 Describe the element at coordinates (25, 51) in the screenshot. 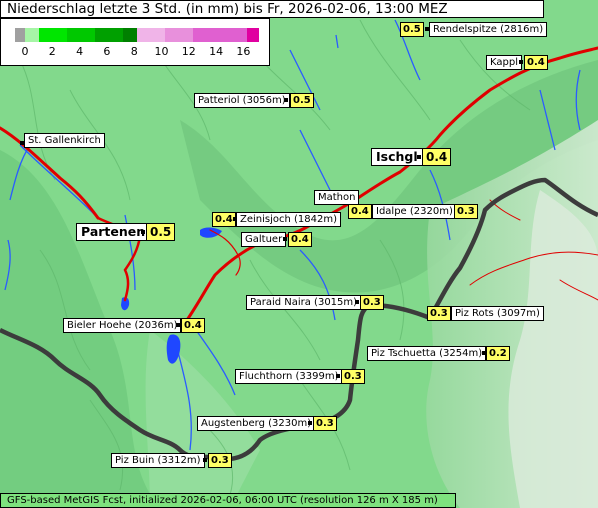

I see `legend-tick-label: 0` at that location.